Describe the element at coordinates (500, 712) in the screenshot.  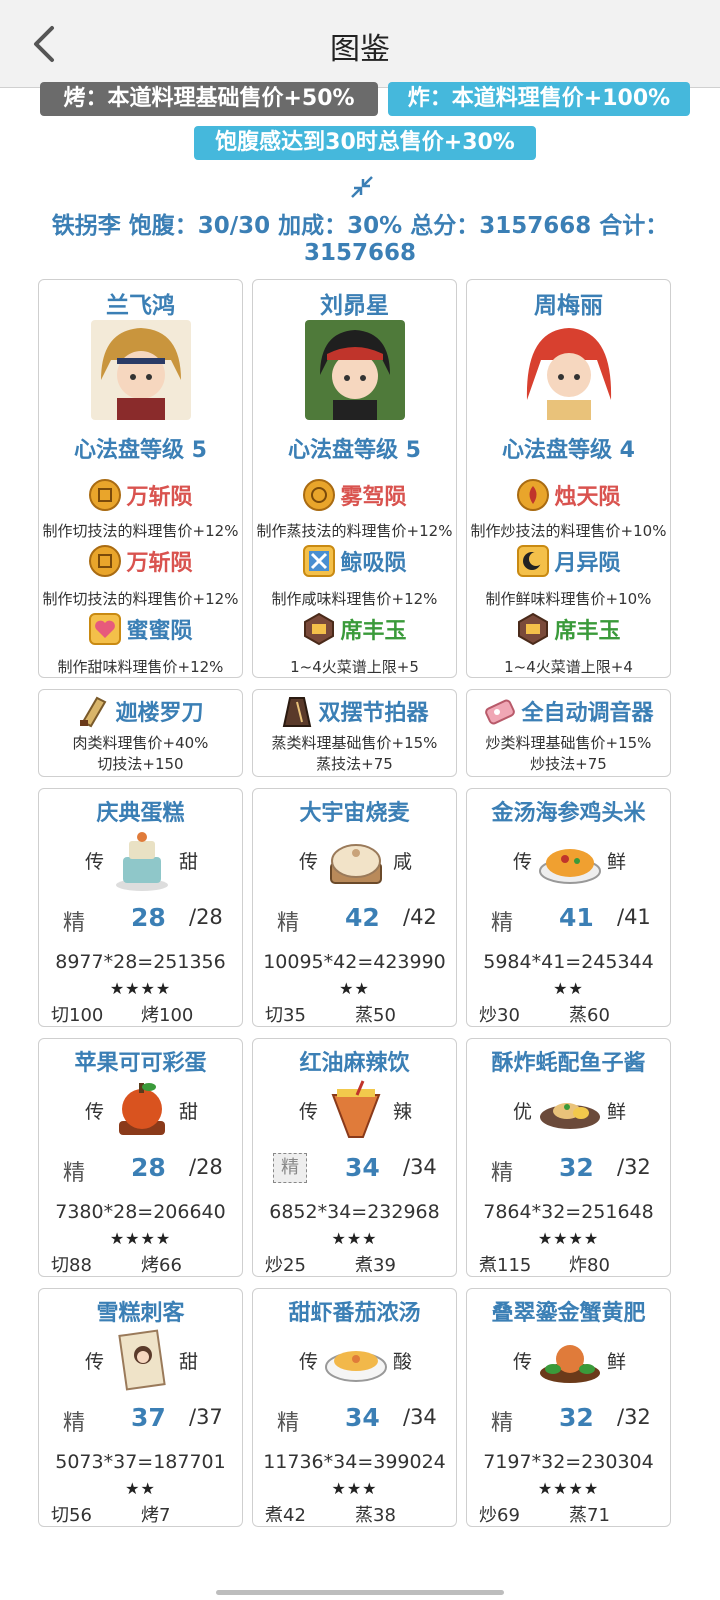
I see `tuner-icon` at that location.